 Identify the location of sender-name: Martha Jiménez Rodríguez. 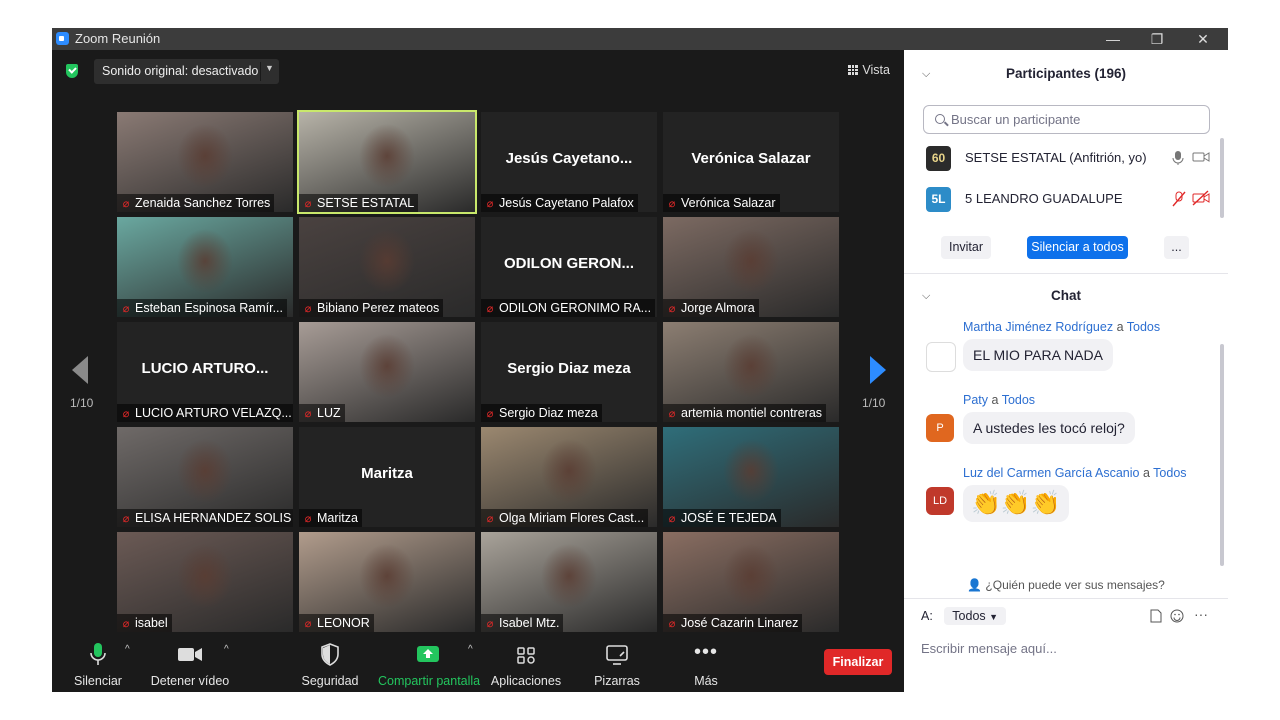
(1038, 327).